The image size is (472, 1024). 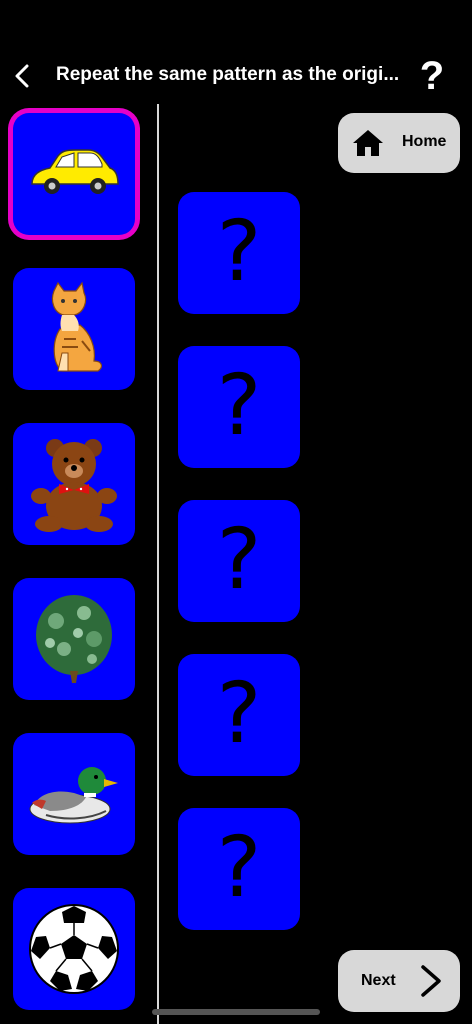 I want to click on answer-slot-5: ?, so click(x=239, y=869).